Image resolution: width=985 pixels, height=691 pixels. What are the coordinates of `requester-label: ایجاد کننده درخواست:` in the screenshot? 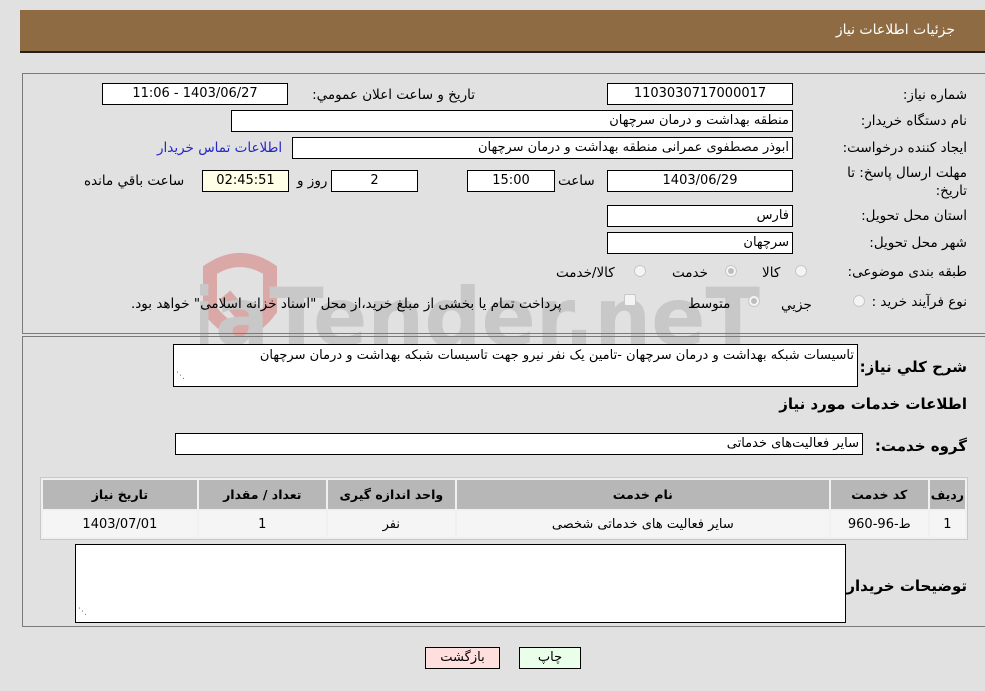 It's located at (904, 148).